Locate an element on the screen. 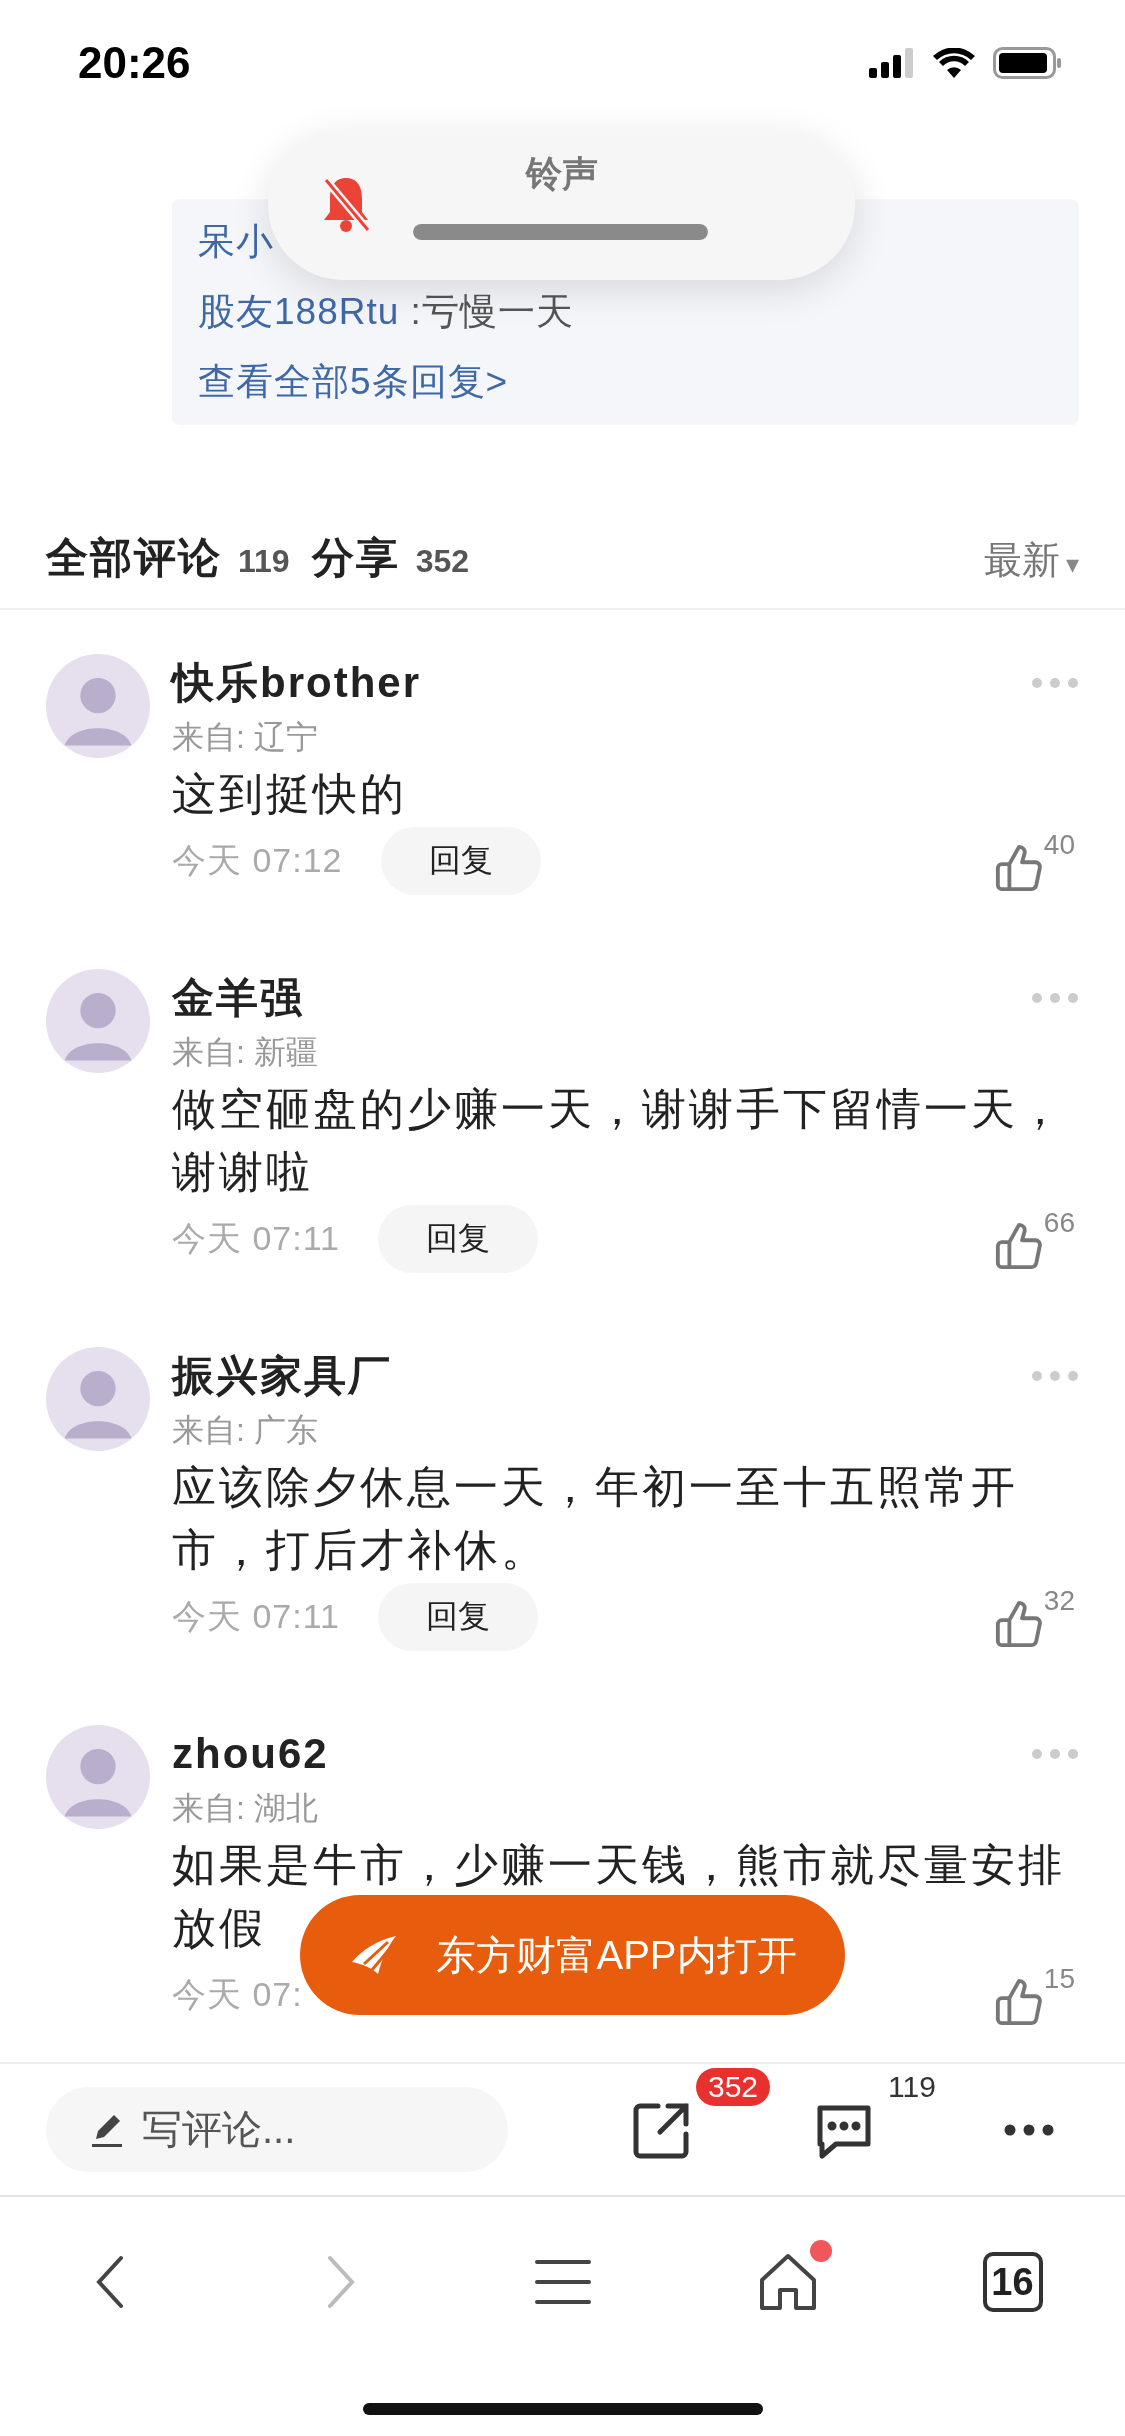 Image resolution: width=1125 pixels, height=2436 pixels. comment-text: 如果是牛市，少赚一天钱，熊市就尽量安排 is located at coordinates (618, 1865).